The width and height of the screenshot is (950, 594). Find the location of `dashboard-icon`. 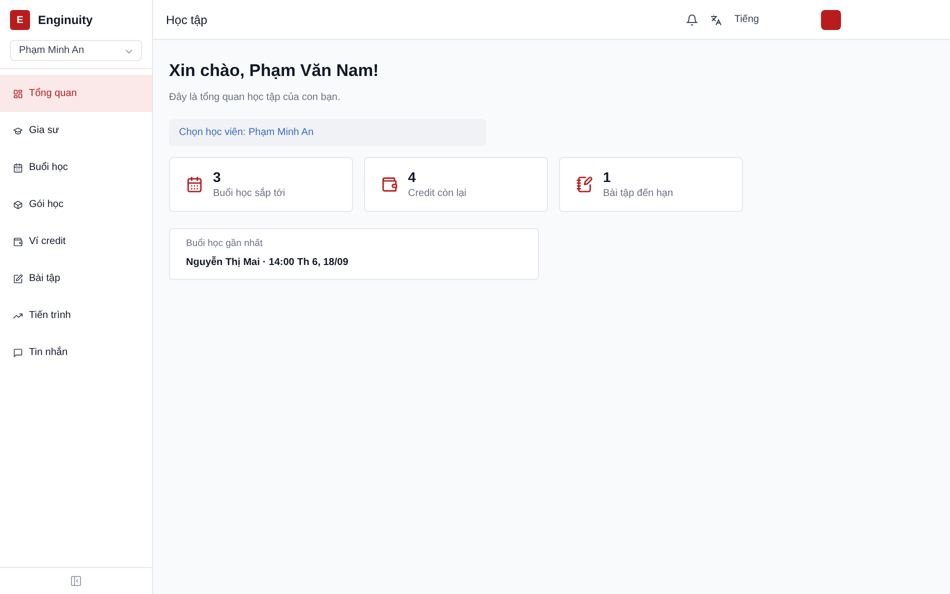

dashboard-icon is located at coordinates (18, 93).